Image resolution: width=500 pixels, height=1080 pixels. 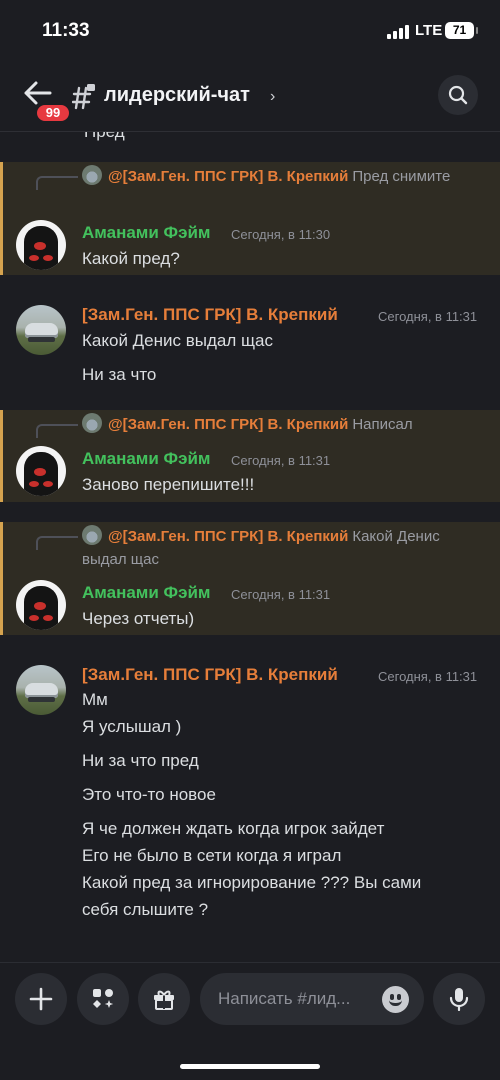 What do you see at coordinates (168, 484) in the screenshot?
I see `message-text: Заново перепишите!!!` at bounding box center [168, 484].